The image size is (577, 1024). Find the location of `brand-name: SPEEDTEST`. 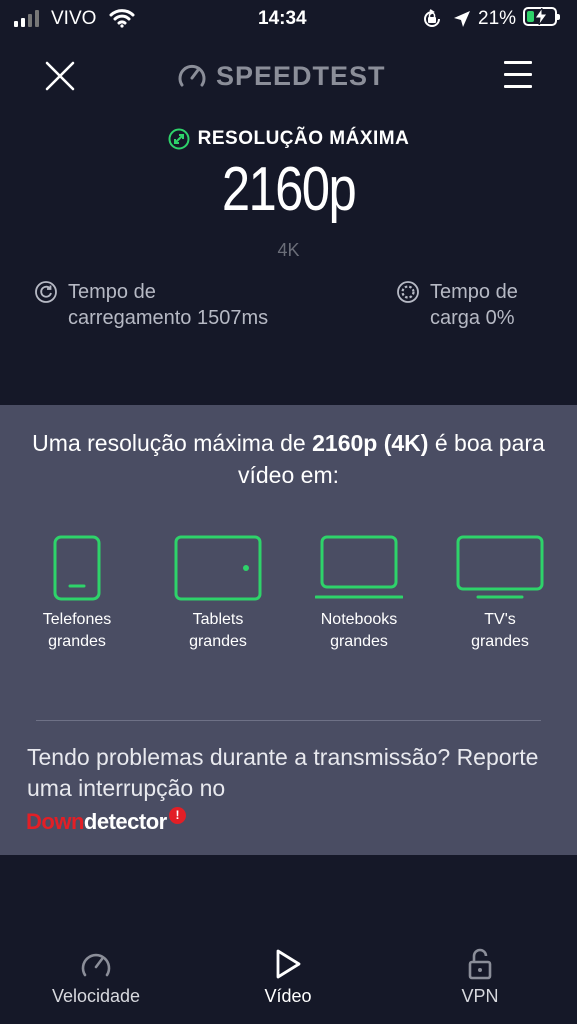

brand-name: SPEEDTEST is located at coordinates (301, 75).